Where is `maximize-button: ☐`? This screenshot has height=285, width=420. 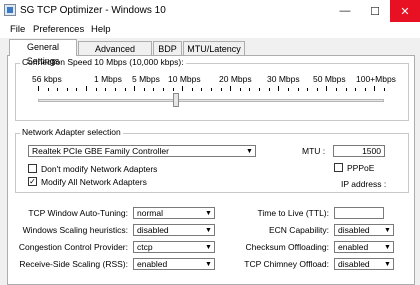 maximize-button: ☐ is located at coordinates (375, 11).